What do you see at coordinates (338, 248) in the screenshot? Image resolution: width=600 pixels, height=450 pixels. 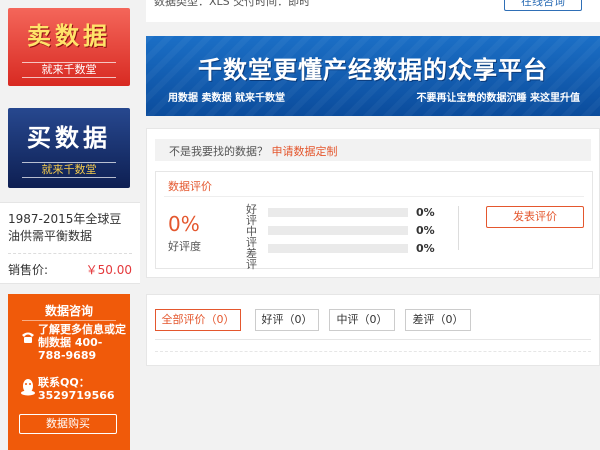 I see `bad-rating-bar` at bounding box center [338, 248].